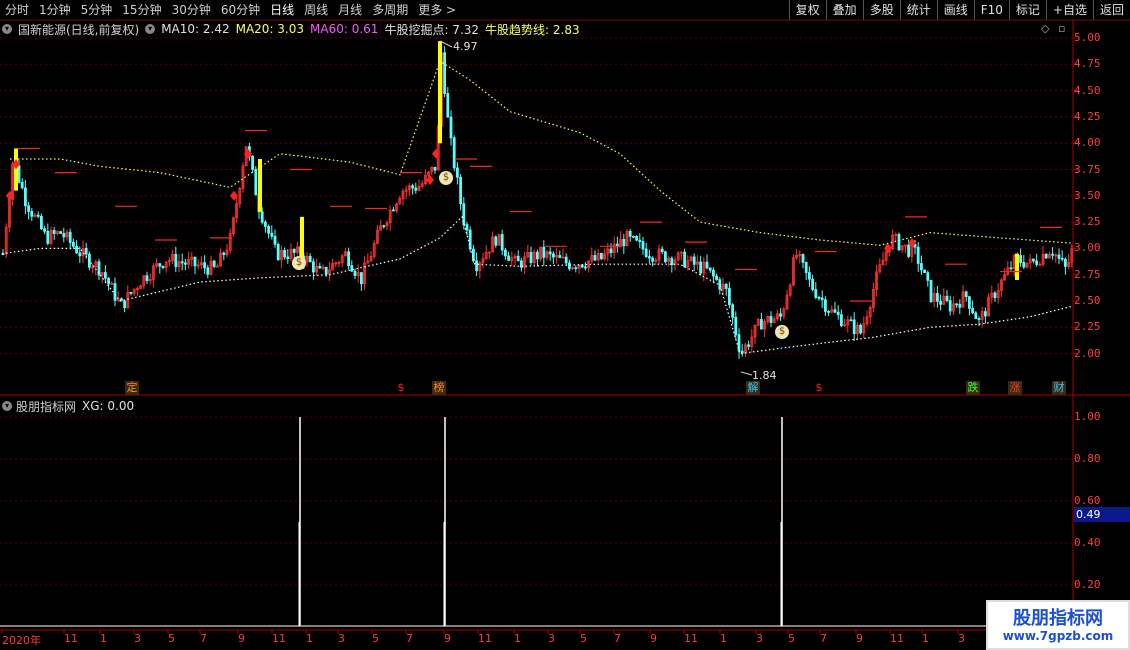 The image size is (1130, 650). Describe the element at coordinates (282, 10) in the screenshot. I see `period-tab-6: 日线` at that location.